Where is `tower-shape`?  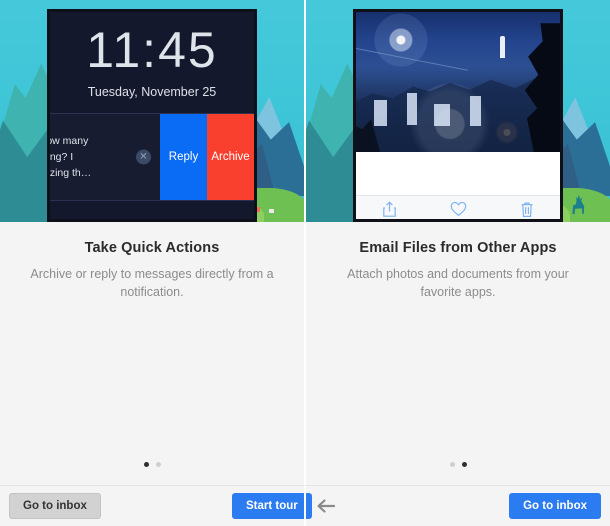
tower-shape is located at coordinates (502, 46).